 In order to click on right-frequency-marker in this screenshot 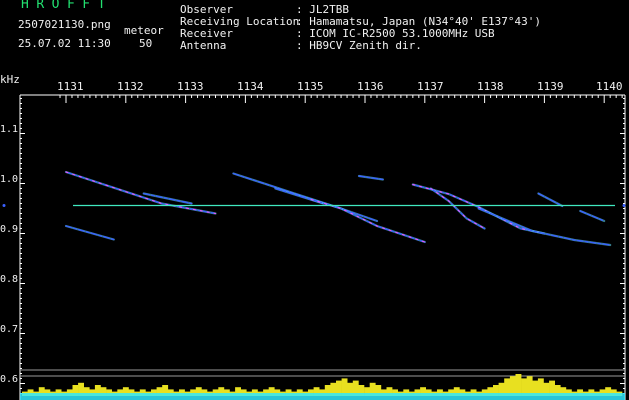, I will do `click(624, 205)`.